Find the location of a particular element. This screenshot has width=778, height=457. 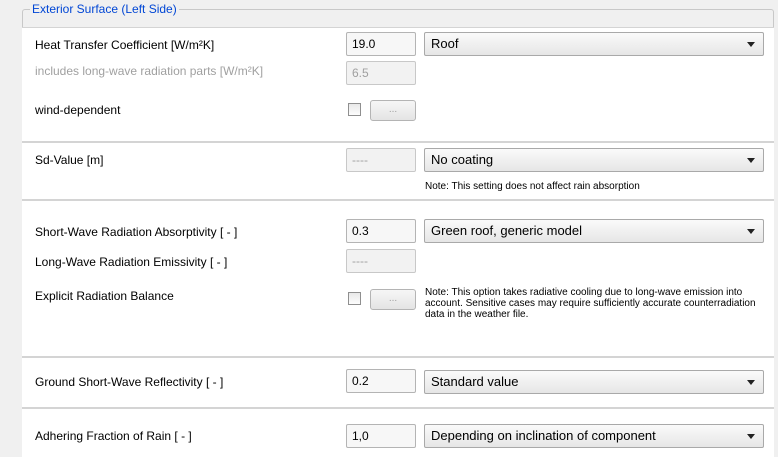

rain-preset-value: Depending on inclination of component is located at coordinates (543, 435).